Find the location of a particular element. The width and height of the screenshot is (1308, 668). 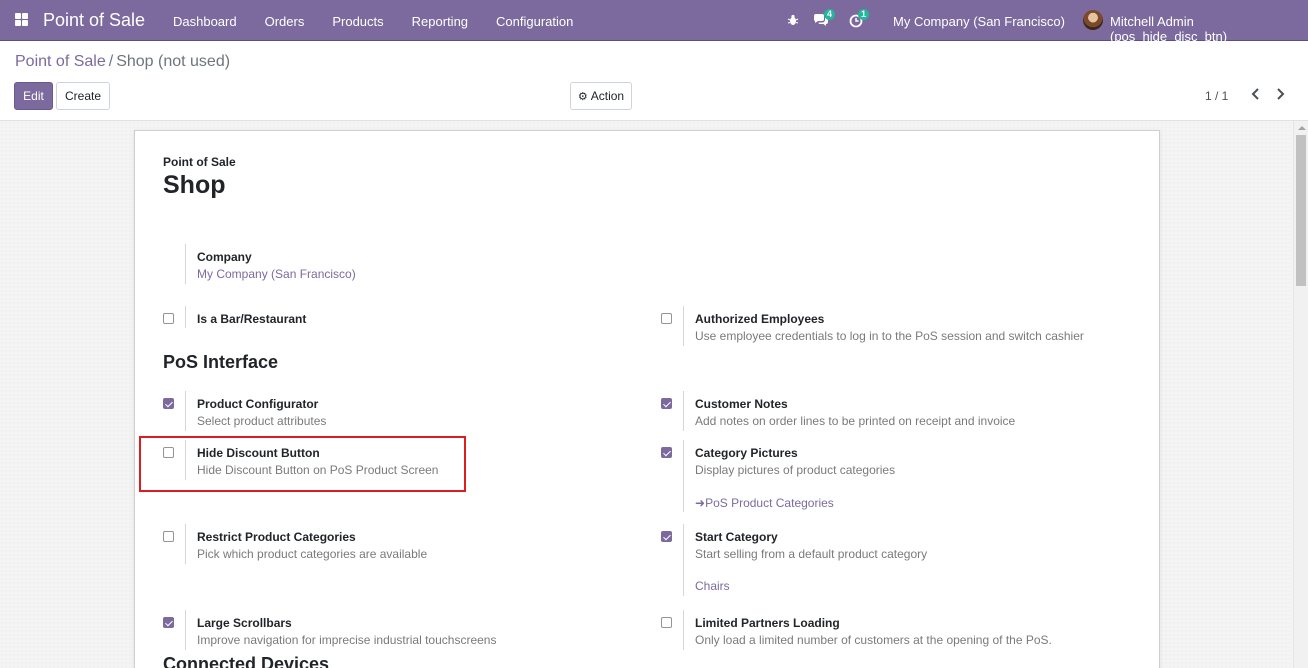

vertical-scrollbar is located at coordinates (1300, 394).